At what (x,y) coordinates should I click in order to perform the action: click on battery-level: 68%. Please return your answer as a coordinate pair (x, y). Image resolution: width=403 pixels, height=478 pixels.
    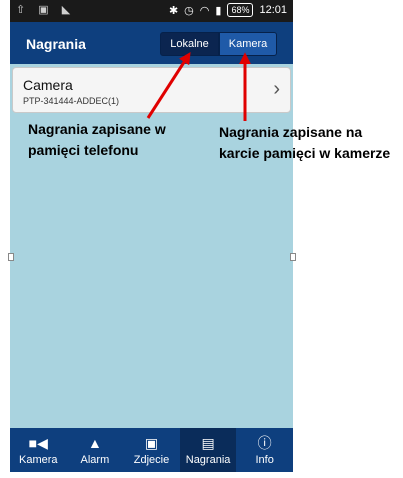
    Looking at the image, I should click on (240, 10).